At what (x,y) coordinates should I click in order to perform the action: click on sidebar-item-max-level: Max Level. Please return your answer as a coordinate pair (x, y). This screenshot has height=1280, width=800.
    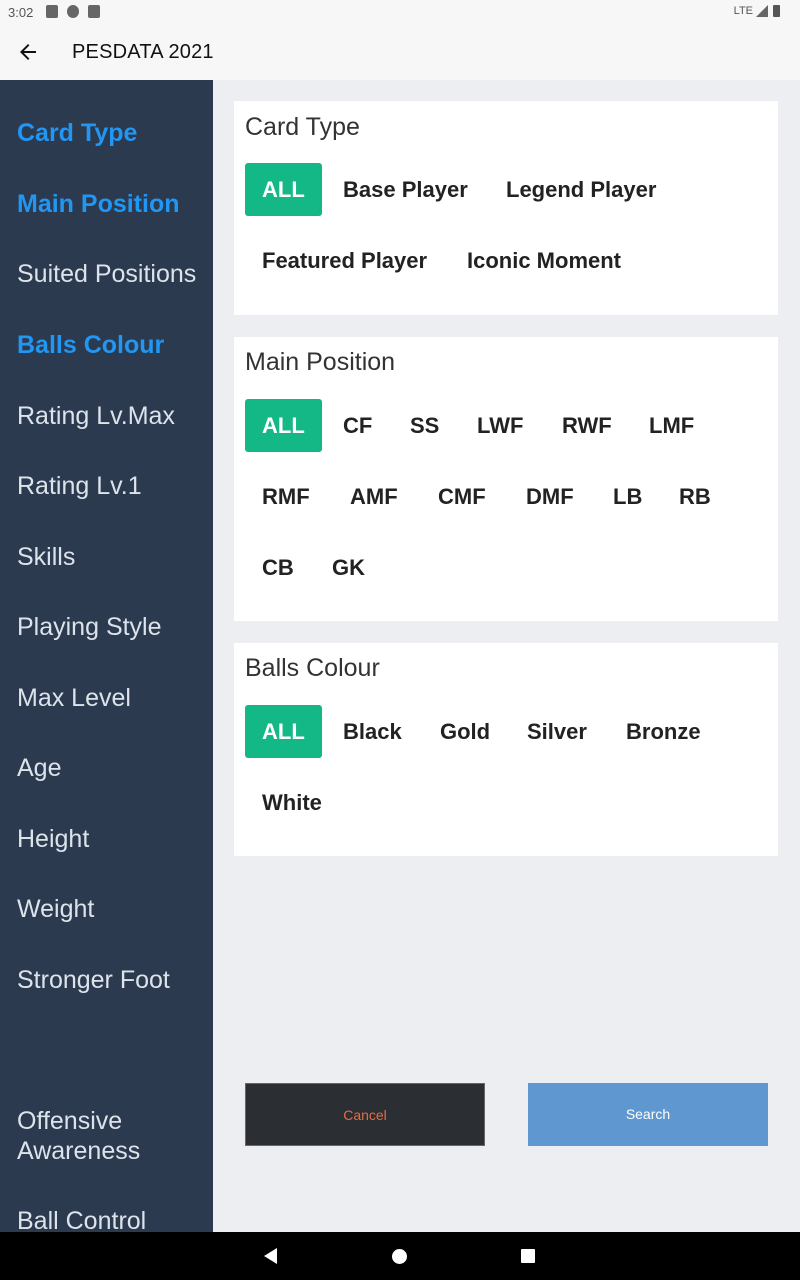
    Looking at the image, I should click on (74, 698).